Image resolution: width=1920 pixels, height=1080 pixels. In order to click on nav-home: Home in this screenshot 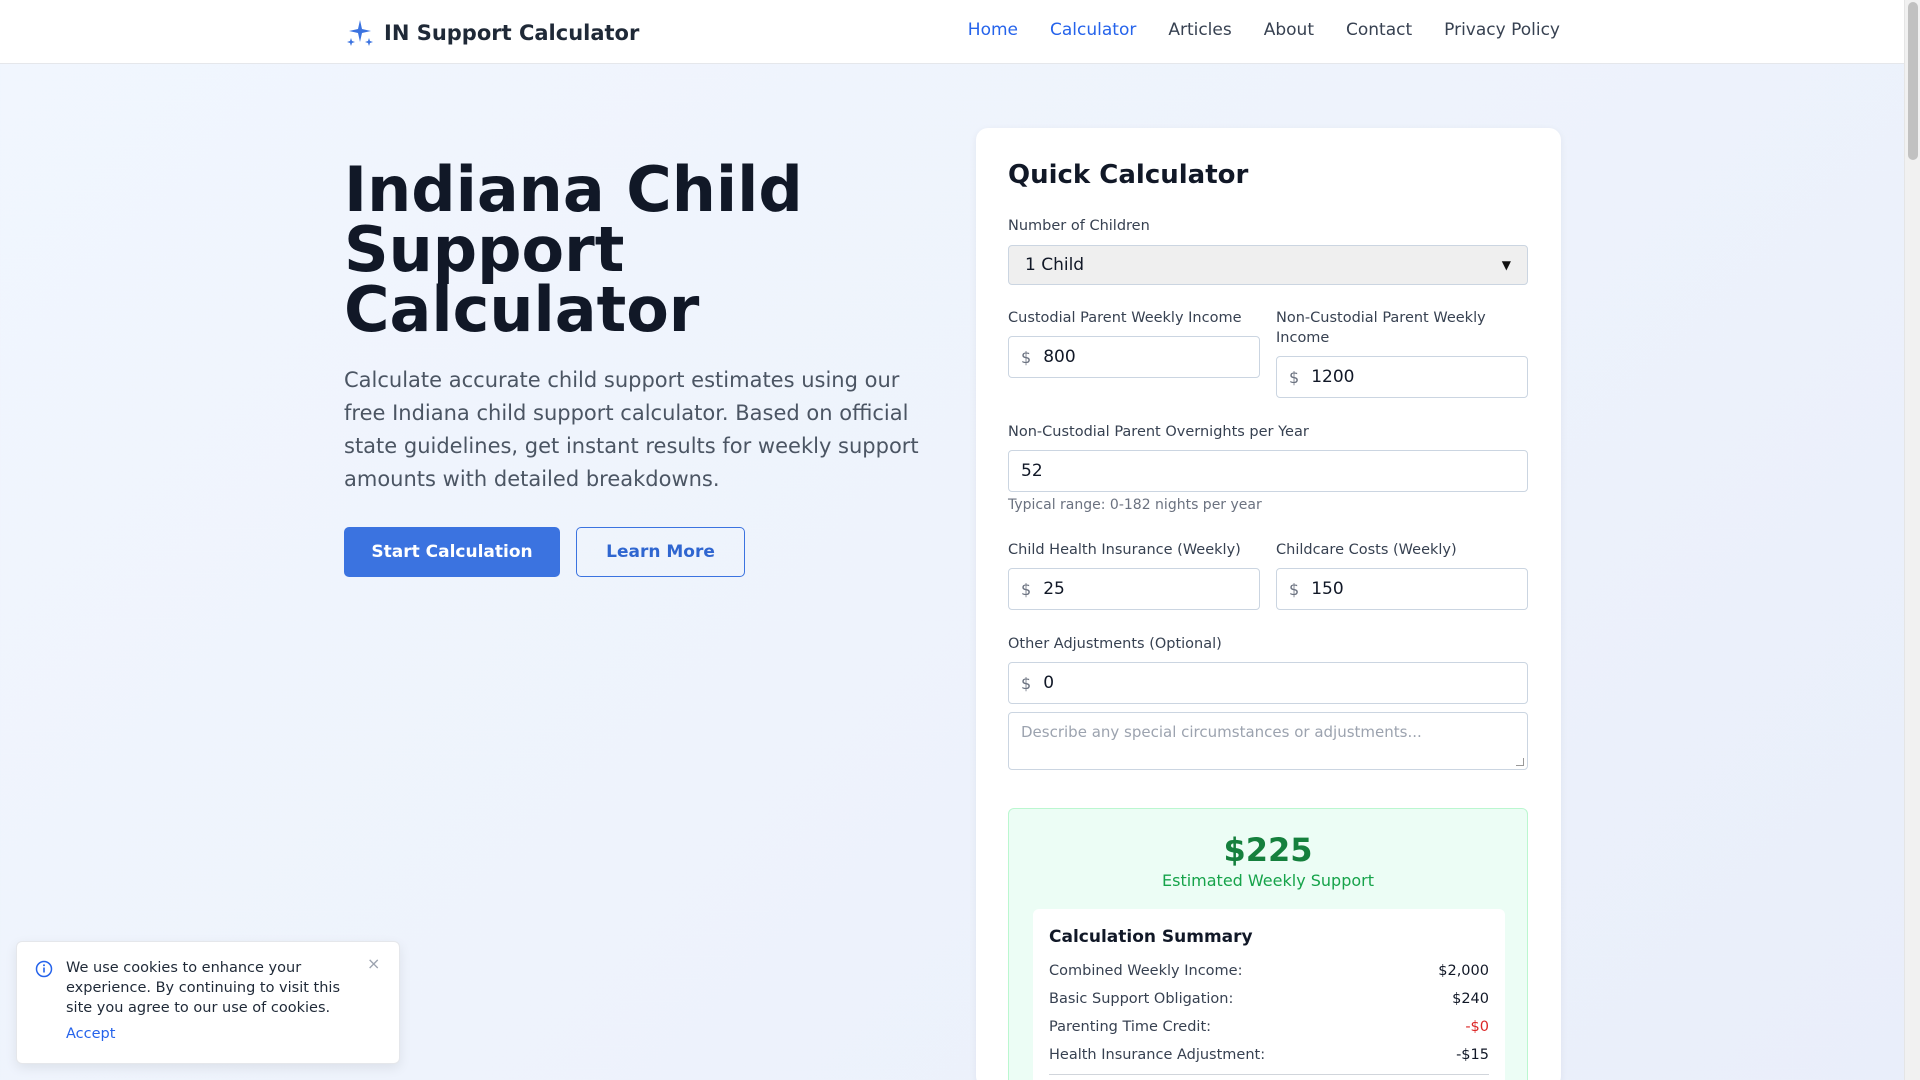, I will do `click(993, 30)`.